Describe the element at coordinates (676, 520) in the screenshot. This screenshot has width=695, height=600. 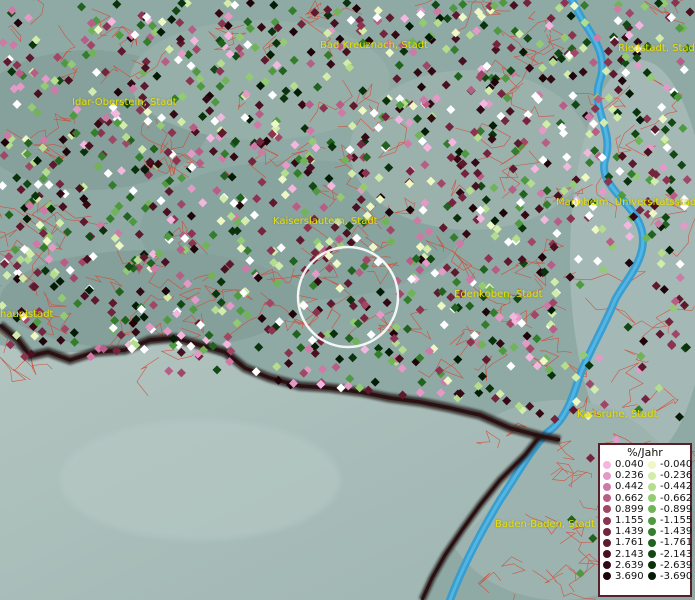
I see `legend-value-negative: -1.155` at that location.